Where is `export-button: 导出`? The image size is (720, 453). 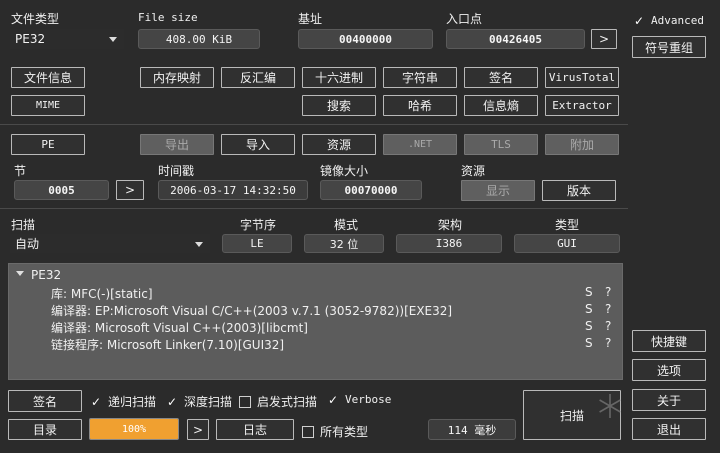 export-button: 导出 is located at coordinates (177, 144).